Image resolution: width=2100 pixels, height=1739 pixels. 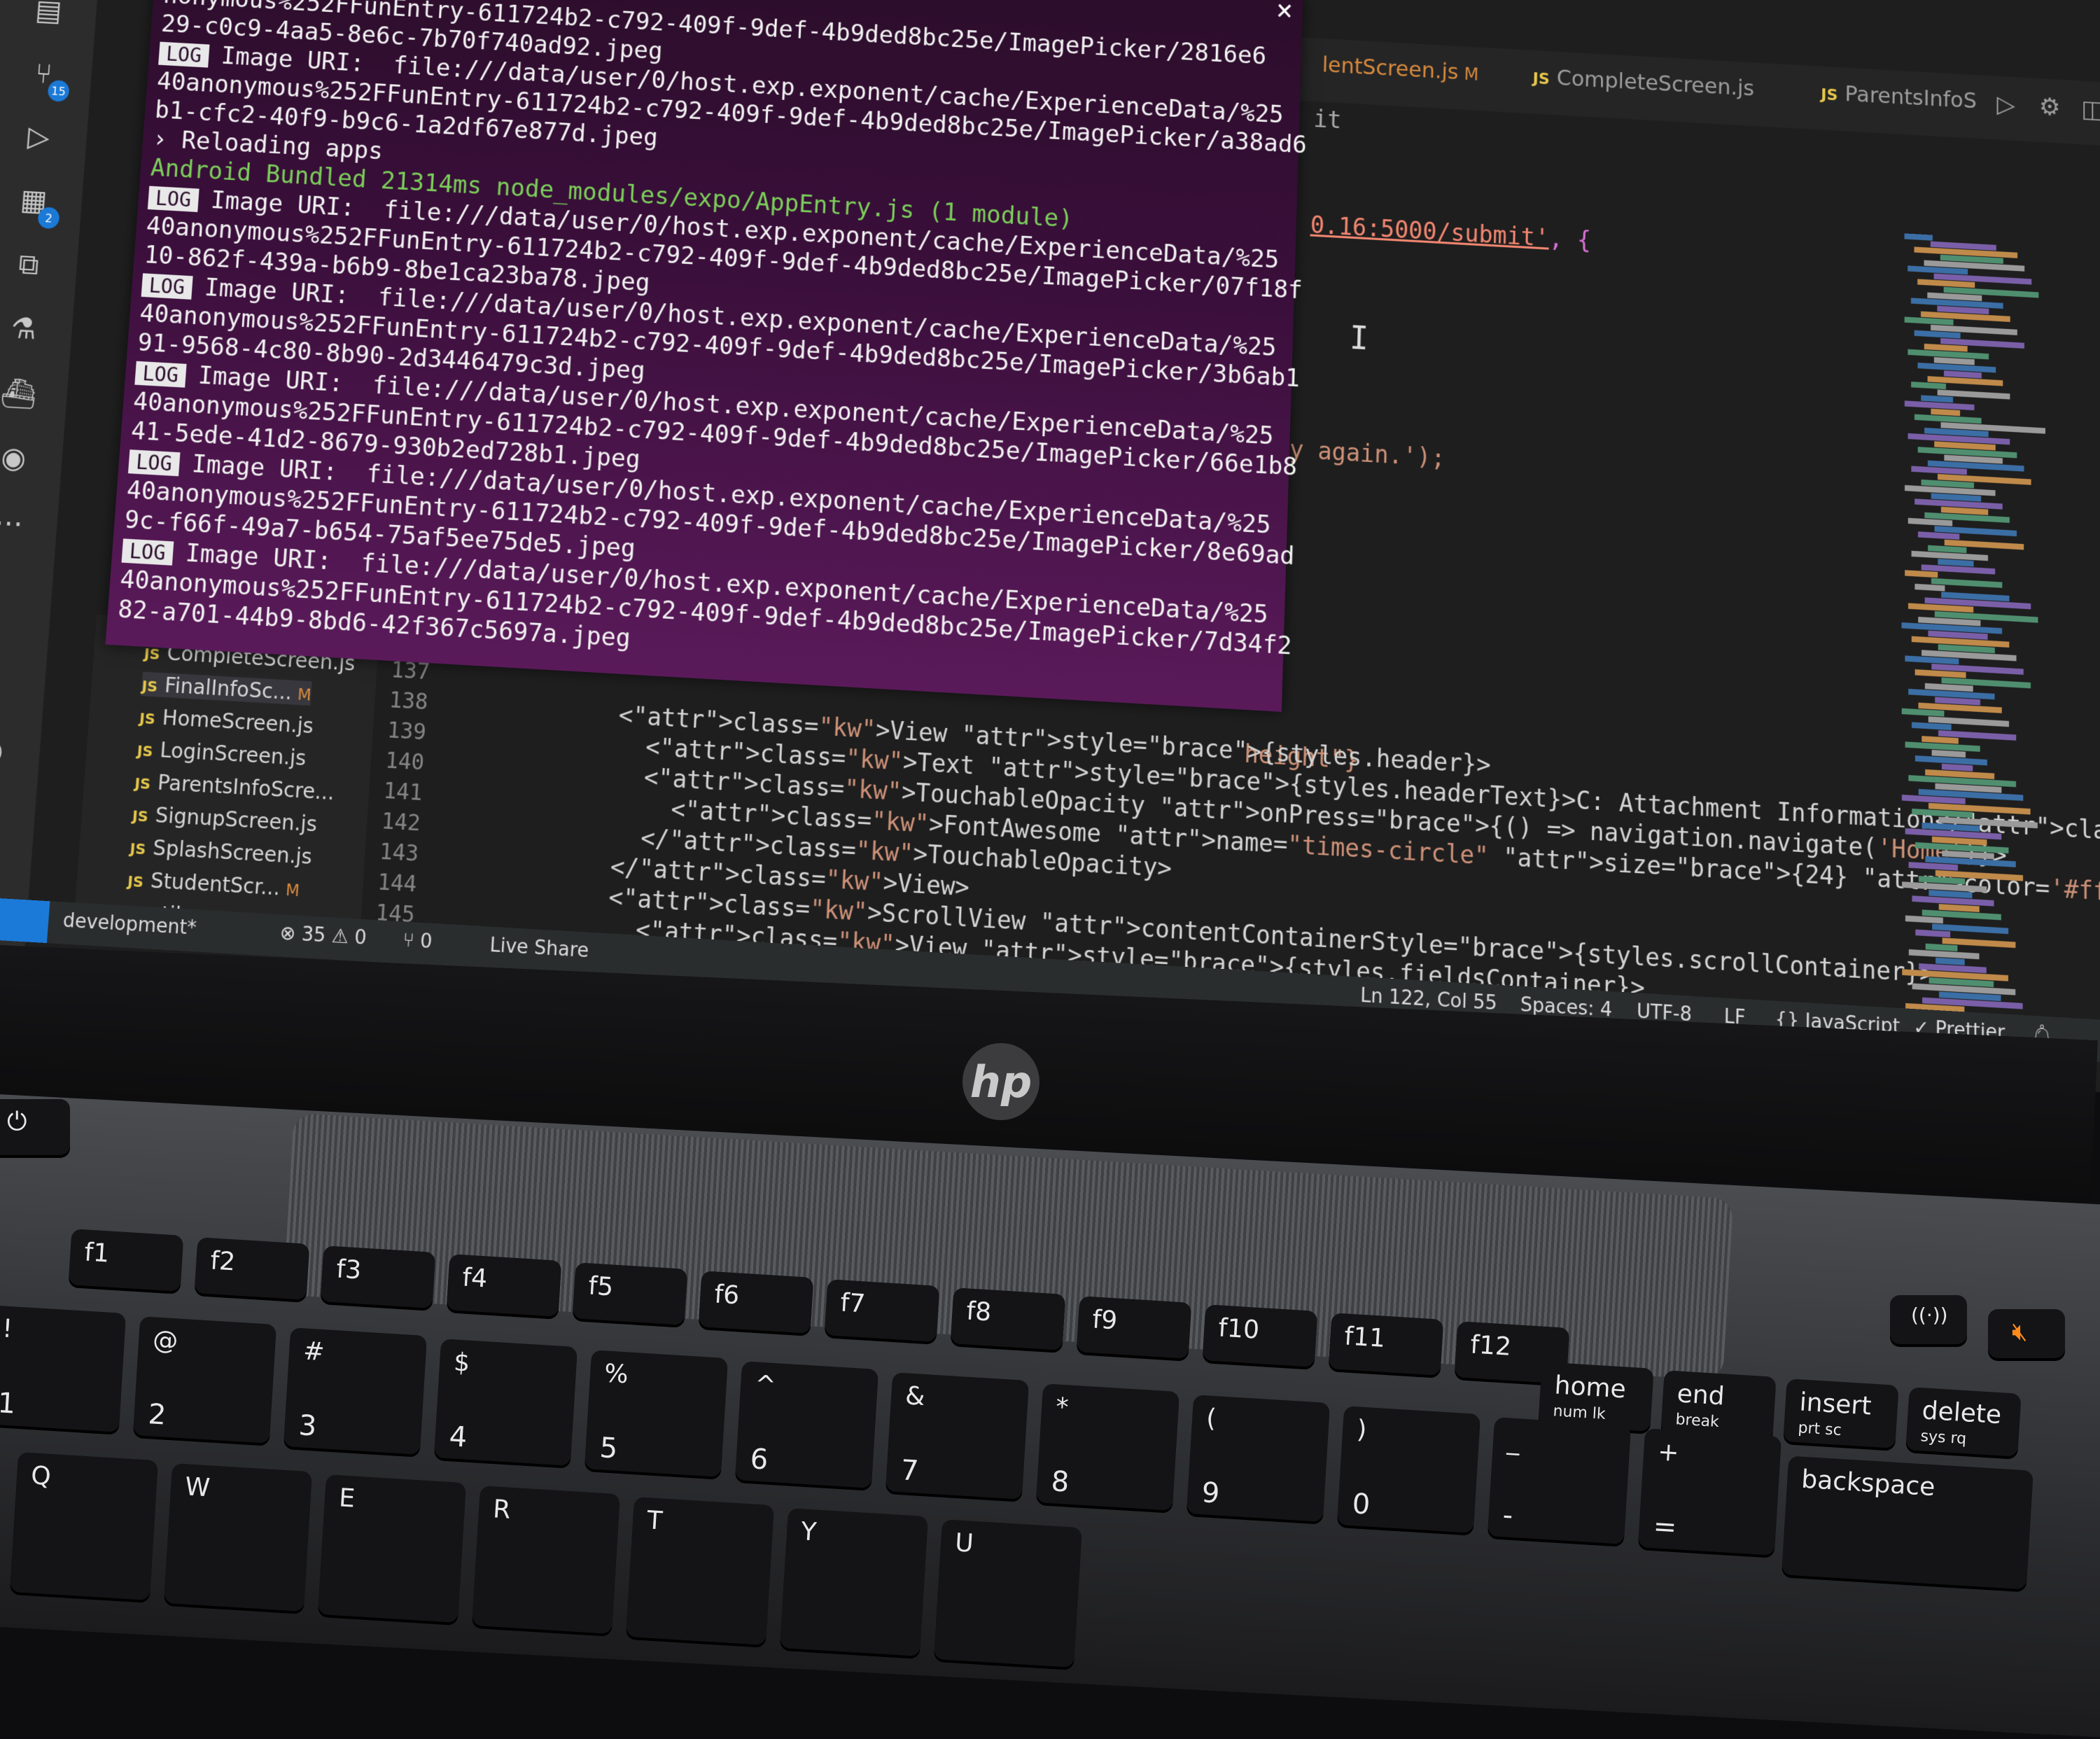 I want to click on key-label: f6, so click(x=727, y=1295).